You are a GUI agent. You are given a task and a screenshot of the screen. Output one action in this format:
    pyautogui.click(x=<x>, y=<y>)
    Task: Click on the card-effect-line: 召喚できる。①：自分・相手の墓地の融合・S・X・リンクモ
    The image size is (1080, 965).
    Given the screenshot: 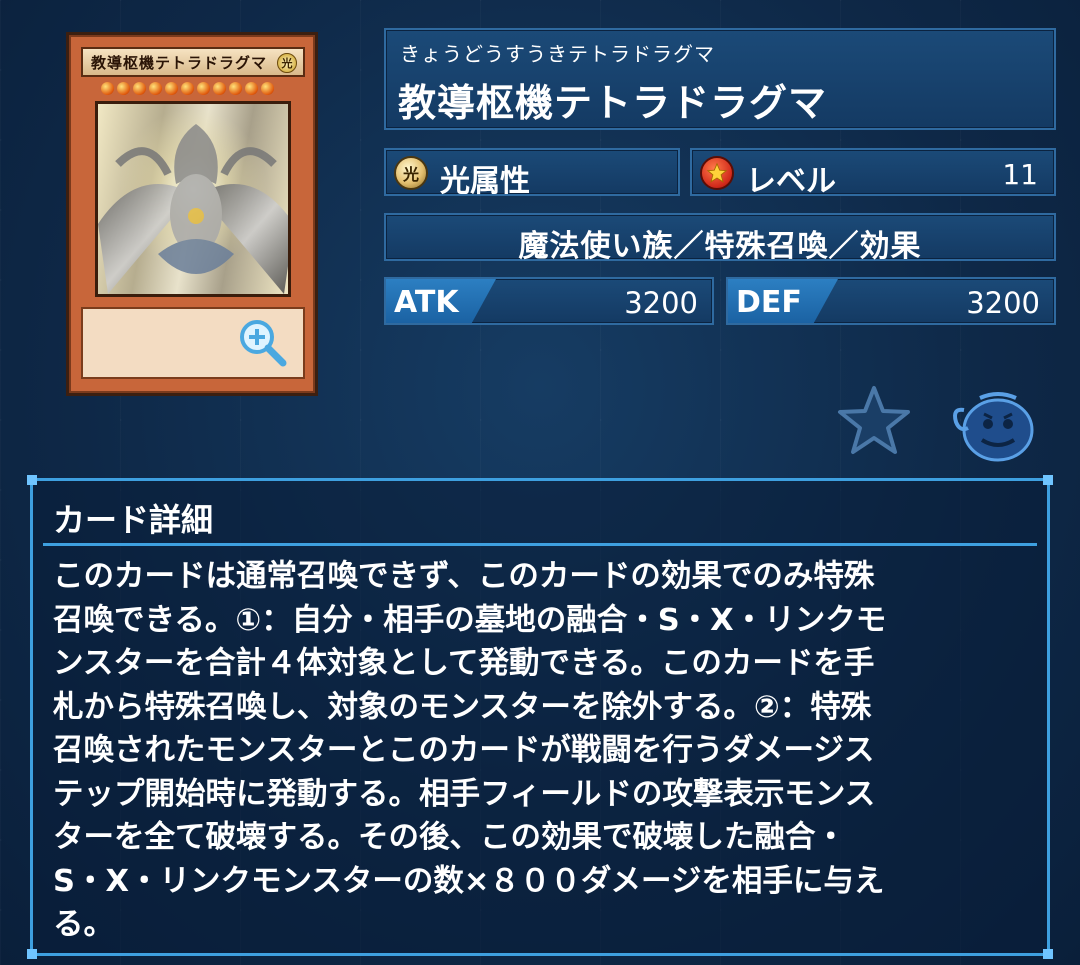 What is the action you would take?
    pyautogui.click(x=470, y=620)
    